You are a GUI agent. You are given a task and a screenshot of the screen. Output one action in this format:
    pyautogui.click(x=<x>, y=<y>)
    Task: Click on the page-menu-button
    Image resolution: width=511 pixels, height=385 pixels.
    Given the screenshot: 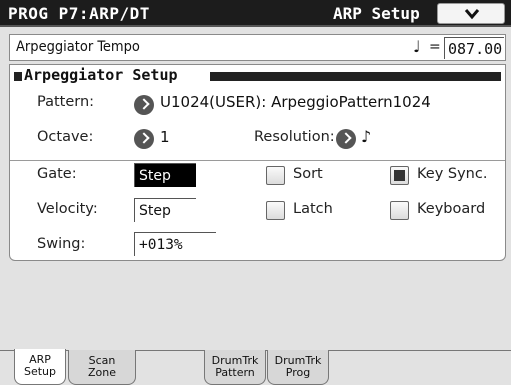 What is the action you would take?
    pyautogui.click(x=471, y=13)
    